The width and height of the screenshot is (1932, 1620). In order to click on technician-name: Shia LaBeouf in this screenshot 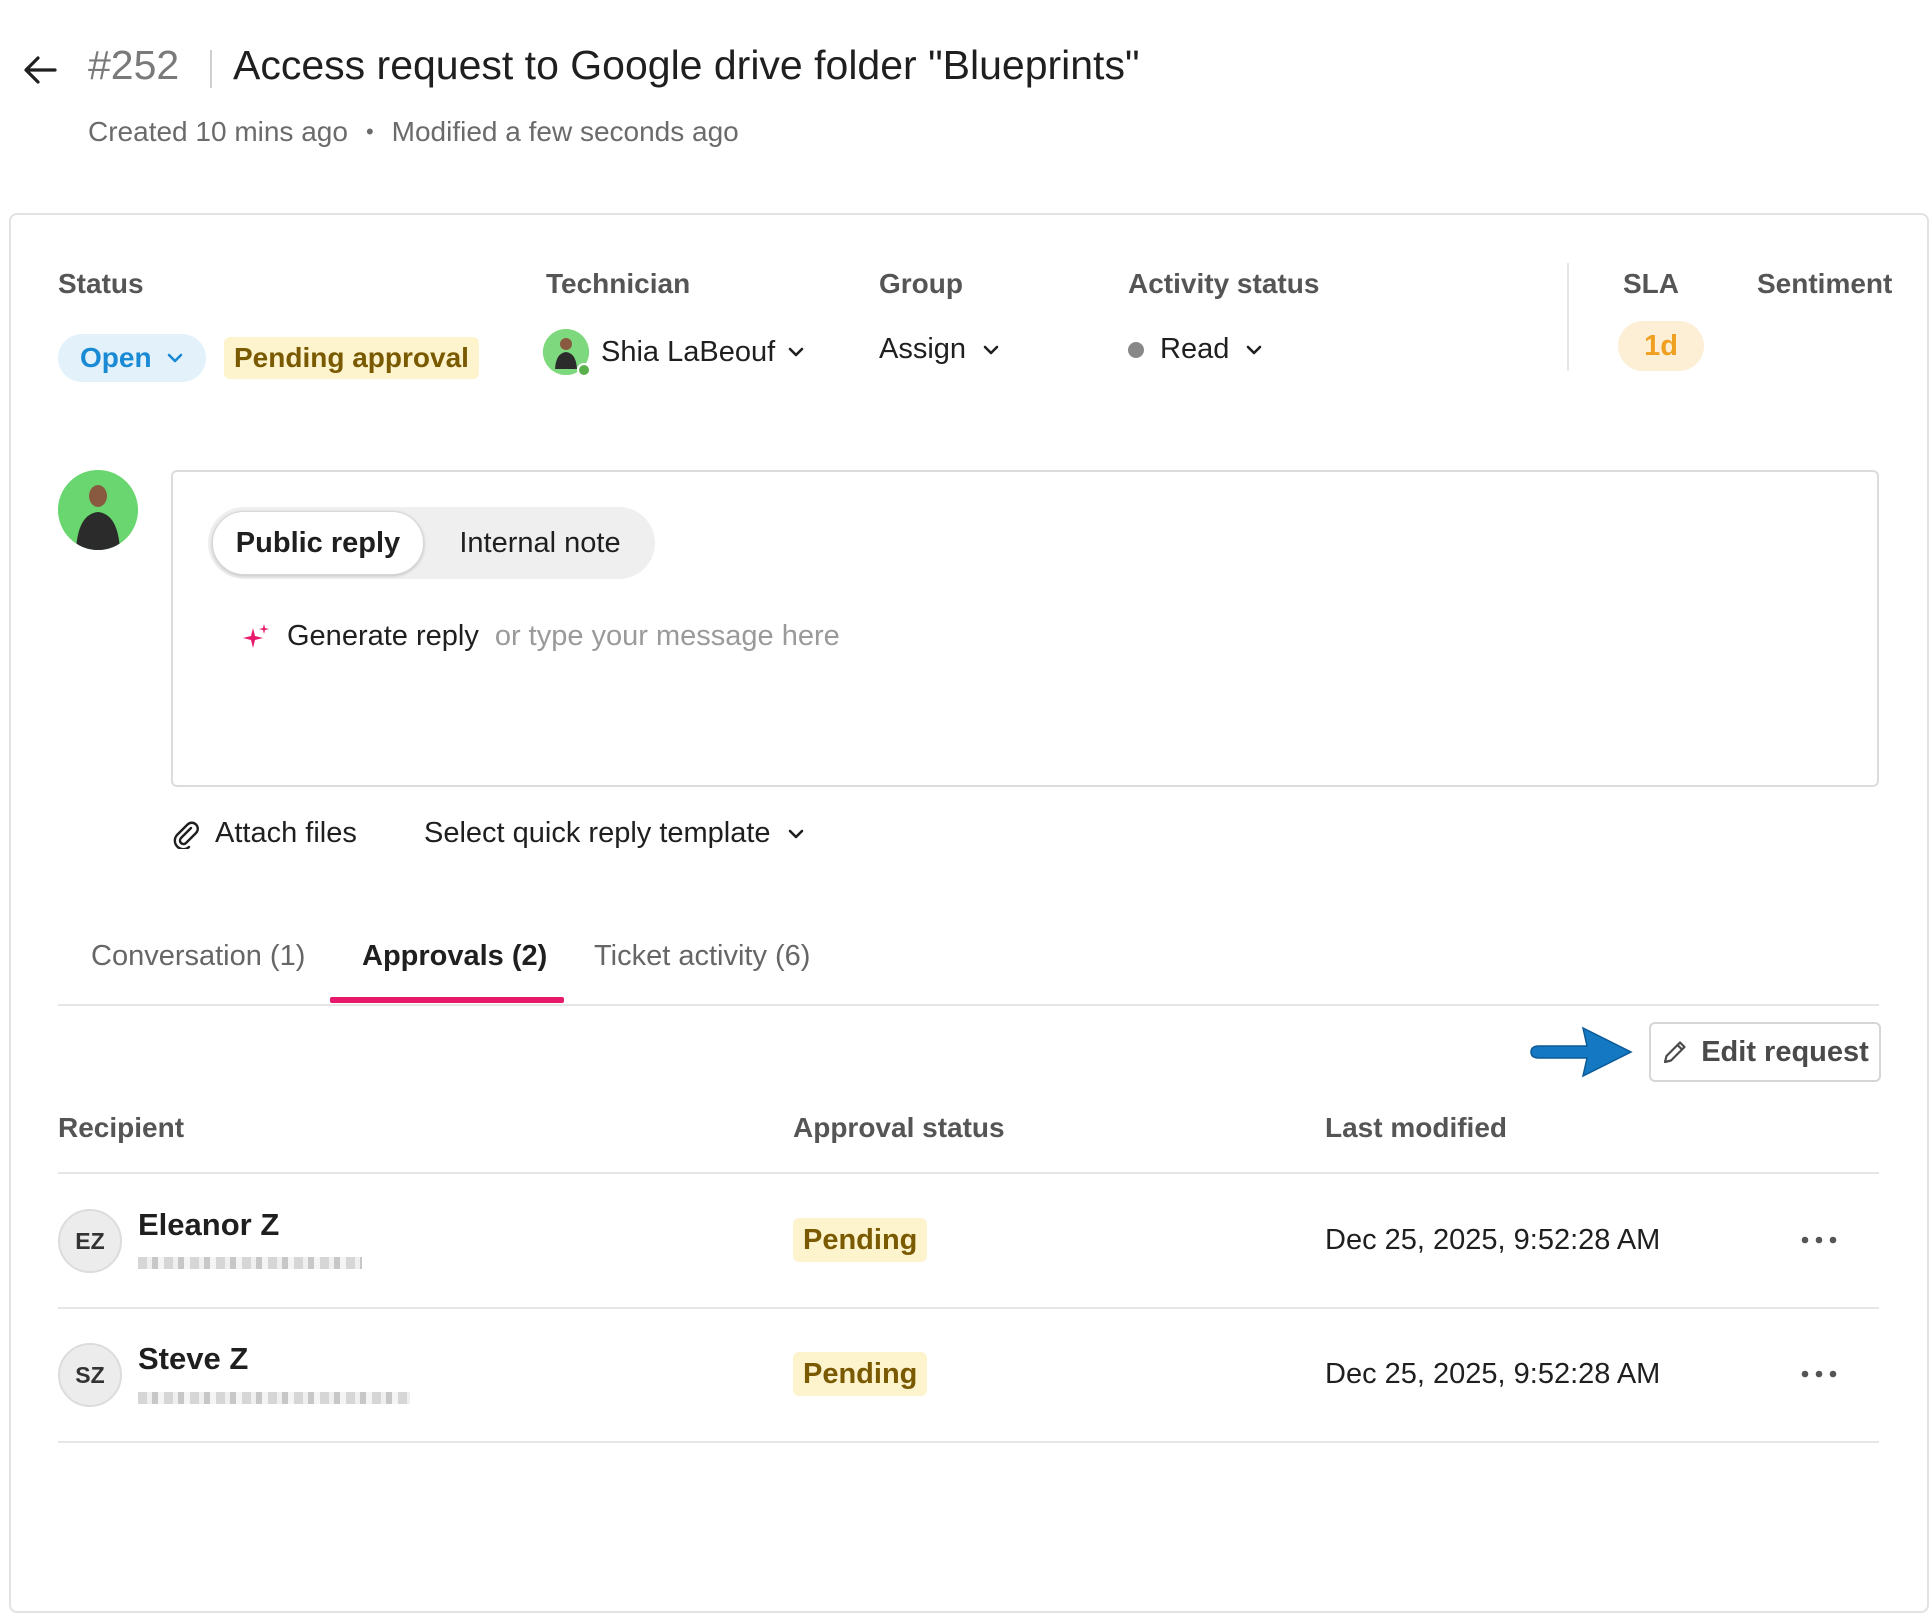, I will do `click(688, 351)`.